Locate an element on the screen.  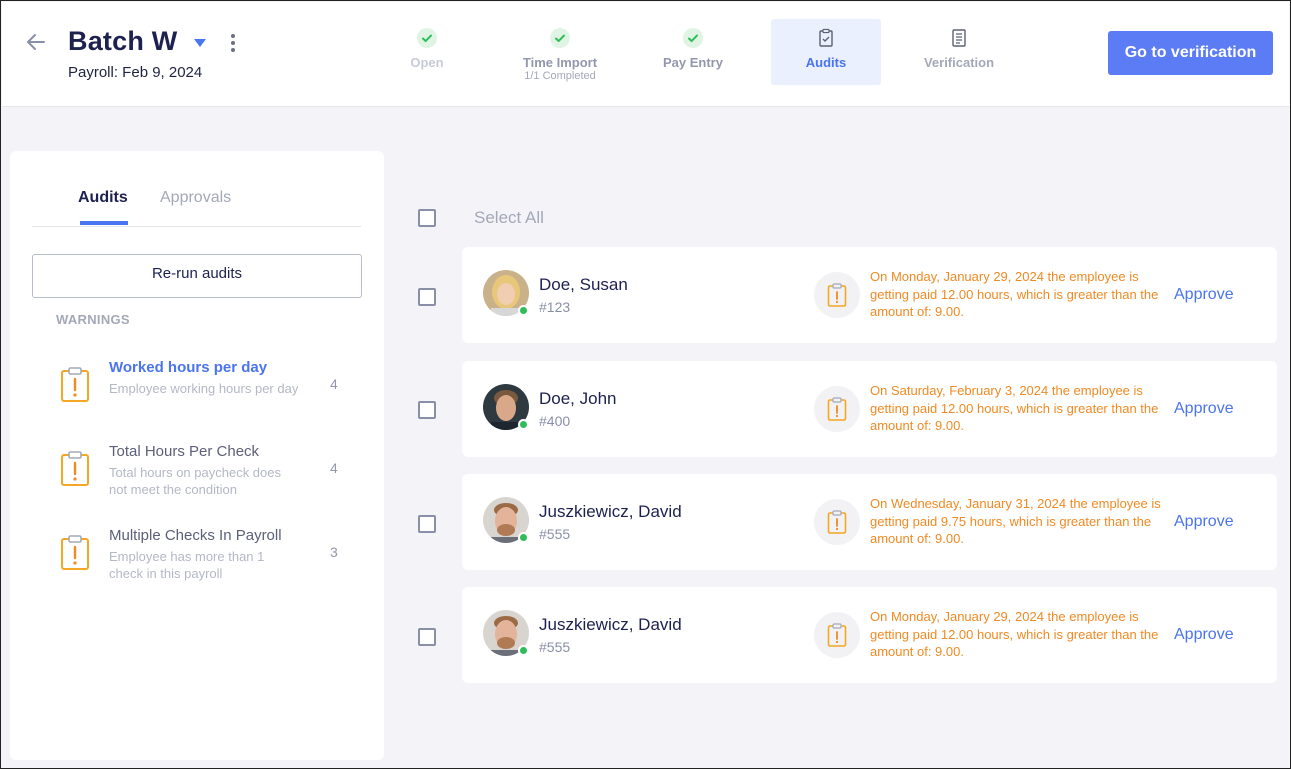
step-label: Open is located at coordinates (427, 62).